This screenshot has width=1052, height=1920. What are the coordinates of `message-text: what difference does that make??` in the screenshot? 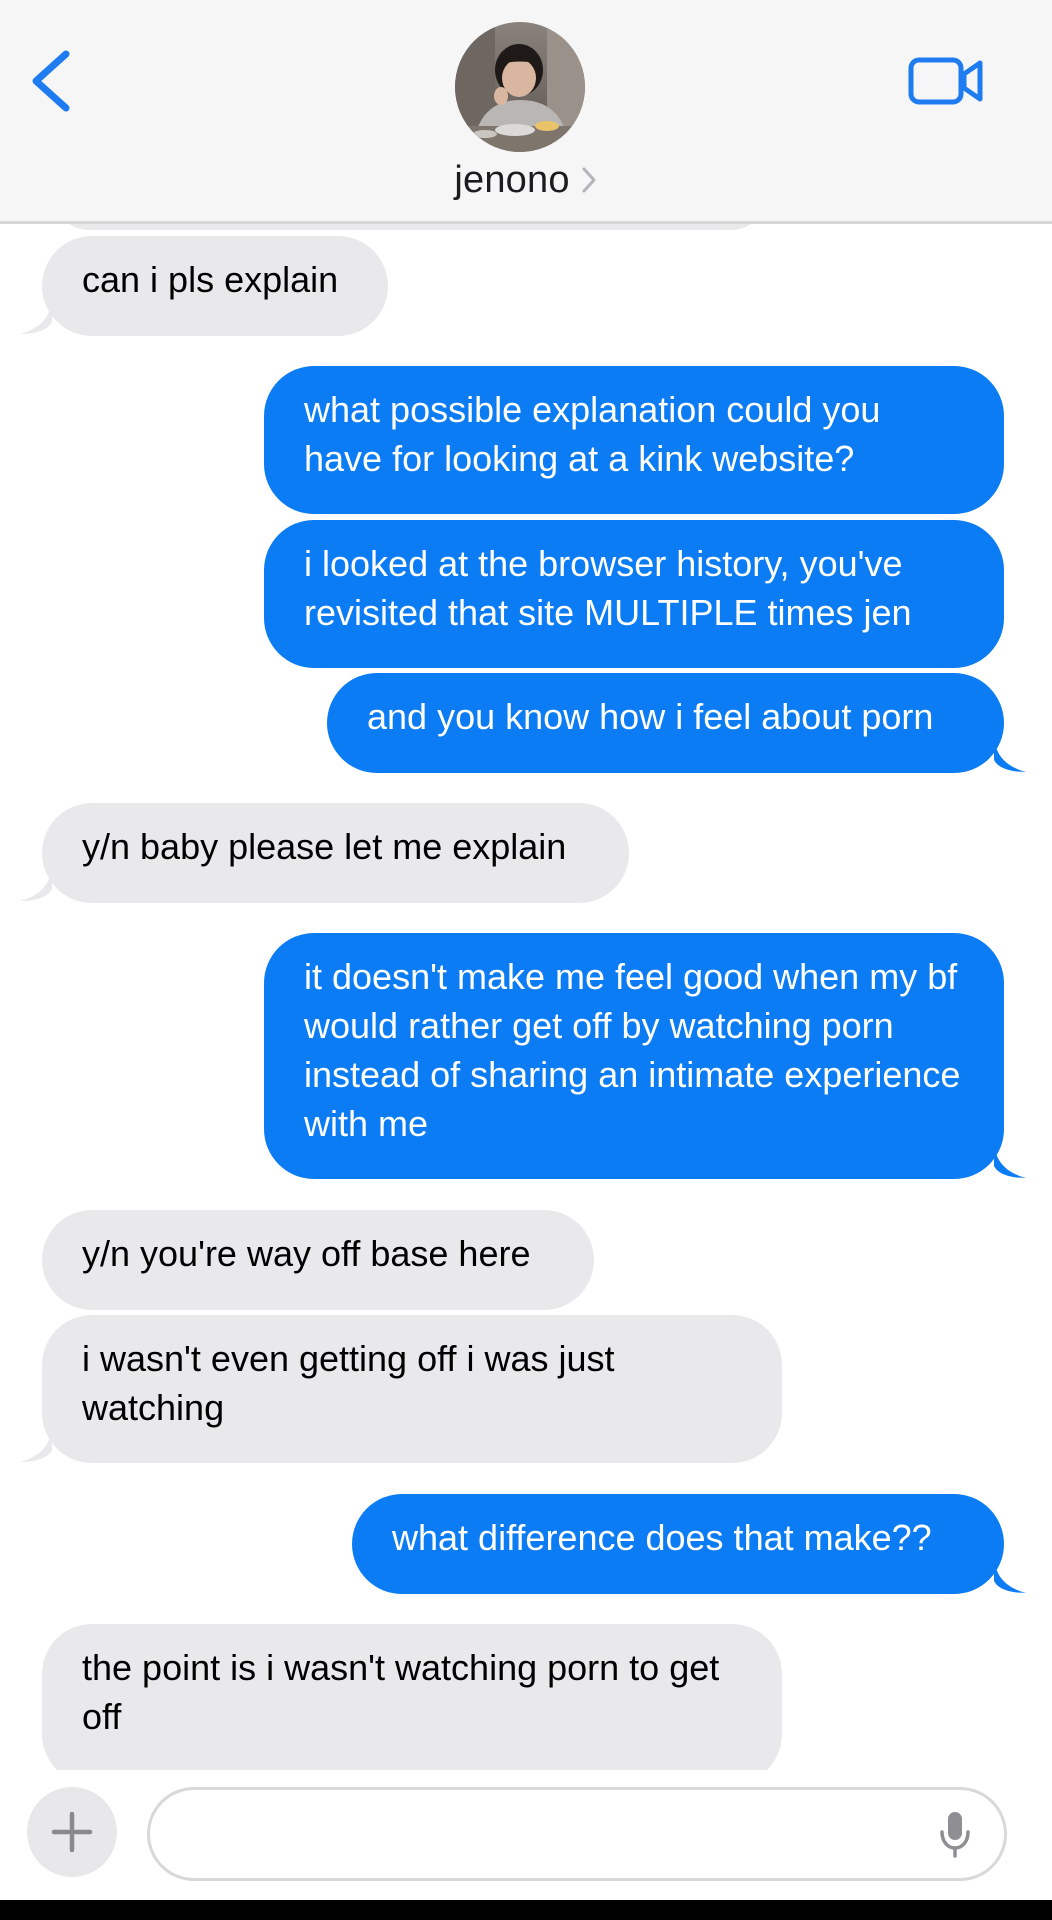 It's located at (662, 1537).